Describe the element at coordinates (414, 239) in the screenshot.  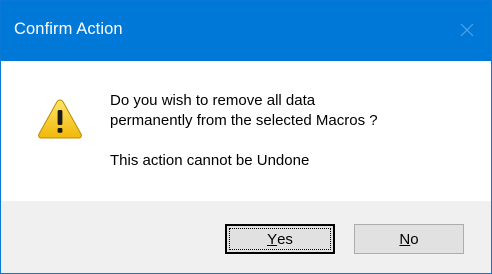
I see `no-label-rest: o` at that location.